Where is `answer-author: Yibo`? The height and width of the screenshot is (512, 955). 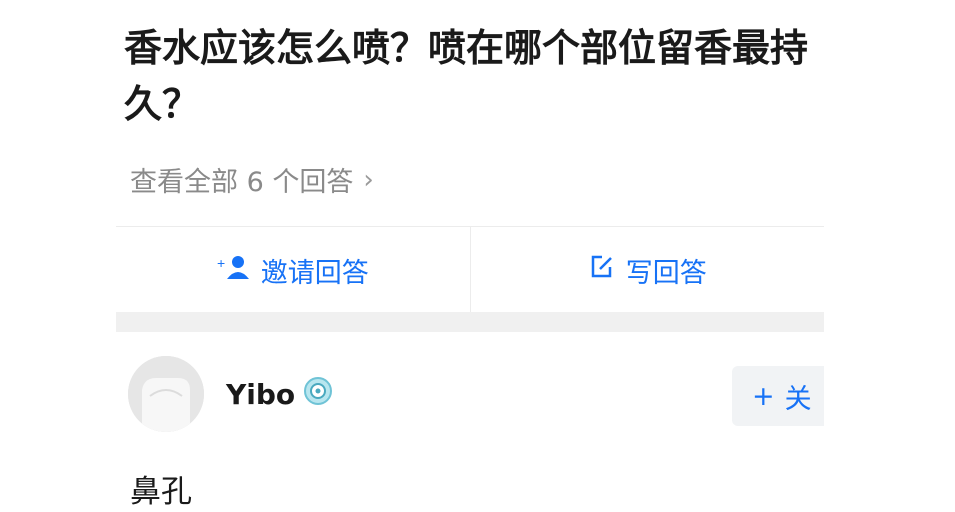 answer-author: Yibo is located at coordinates (279, 394).